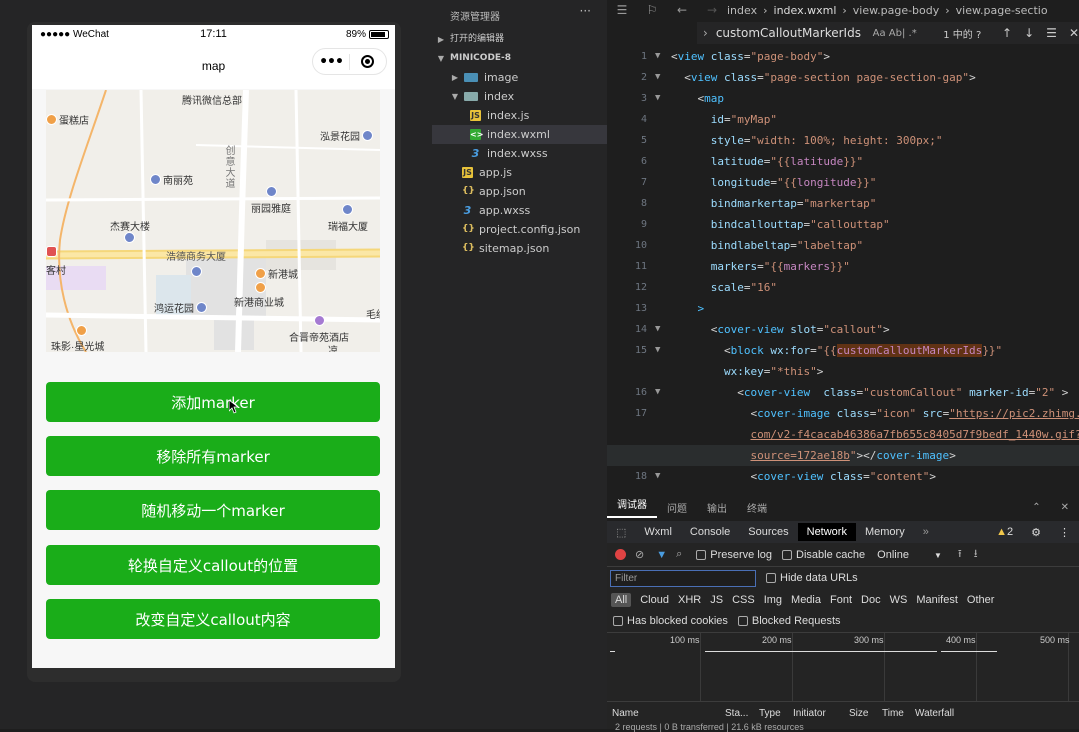 Image resolution: width=1079 pixels, height=732 pixels. Describe the element at coordinates (937, 600) in the screenshot. I see `type-filter: Manifest` at that location.